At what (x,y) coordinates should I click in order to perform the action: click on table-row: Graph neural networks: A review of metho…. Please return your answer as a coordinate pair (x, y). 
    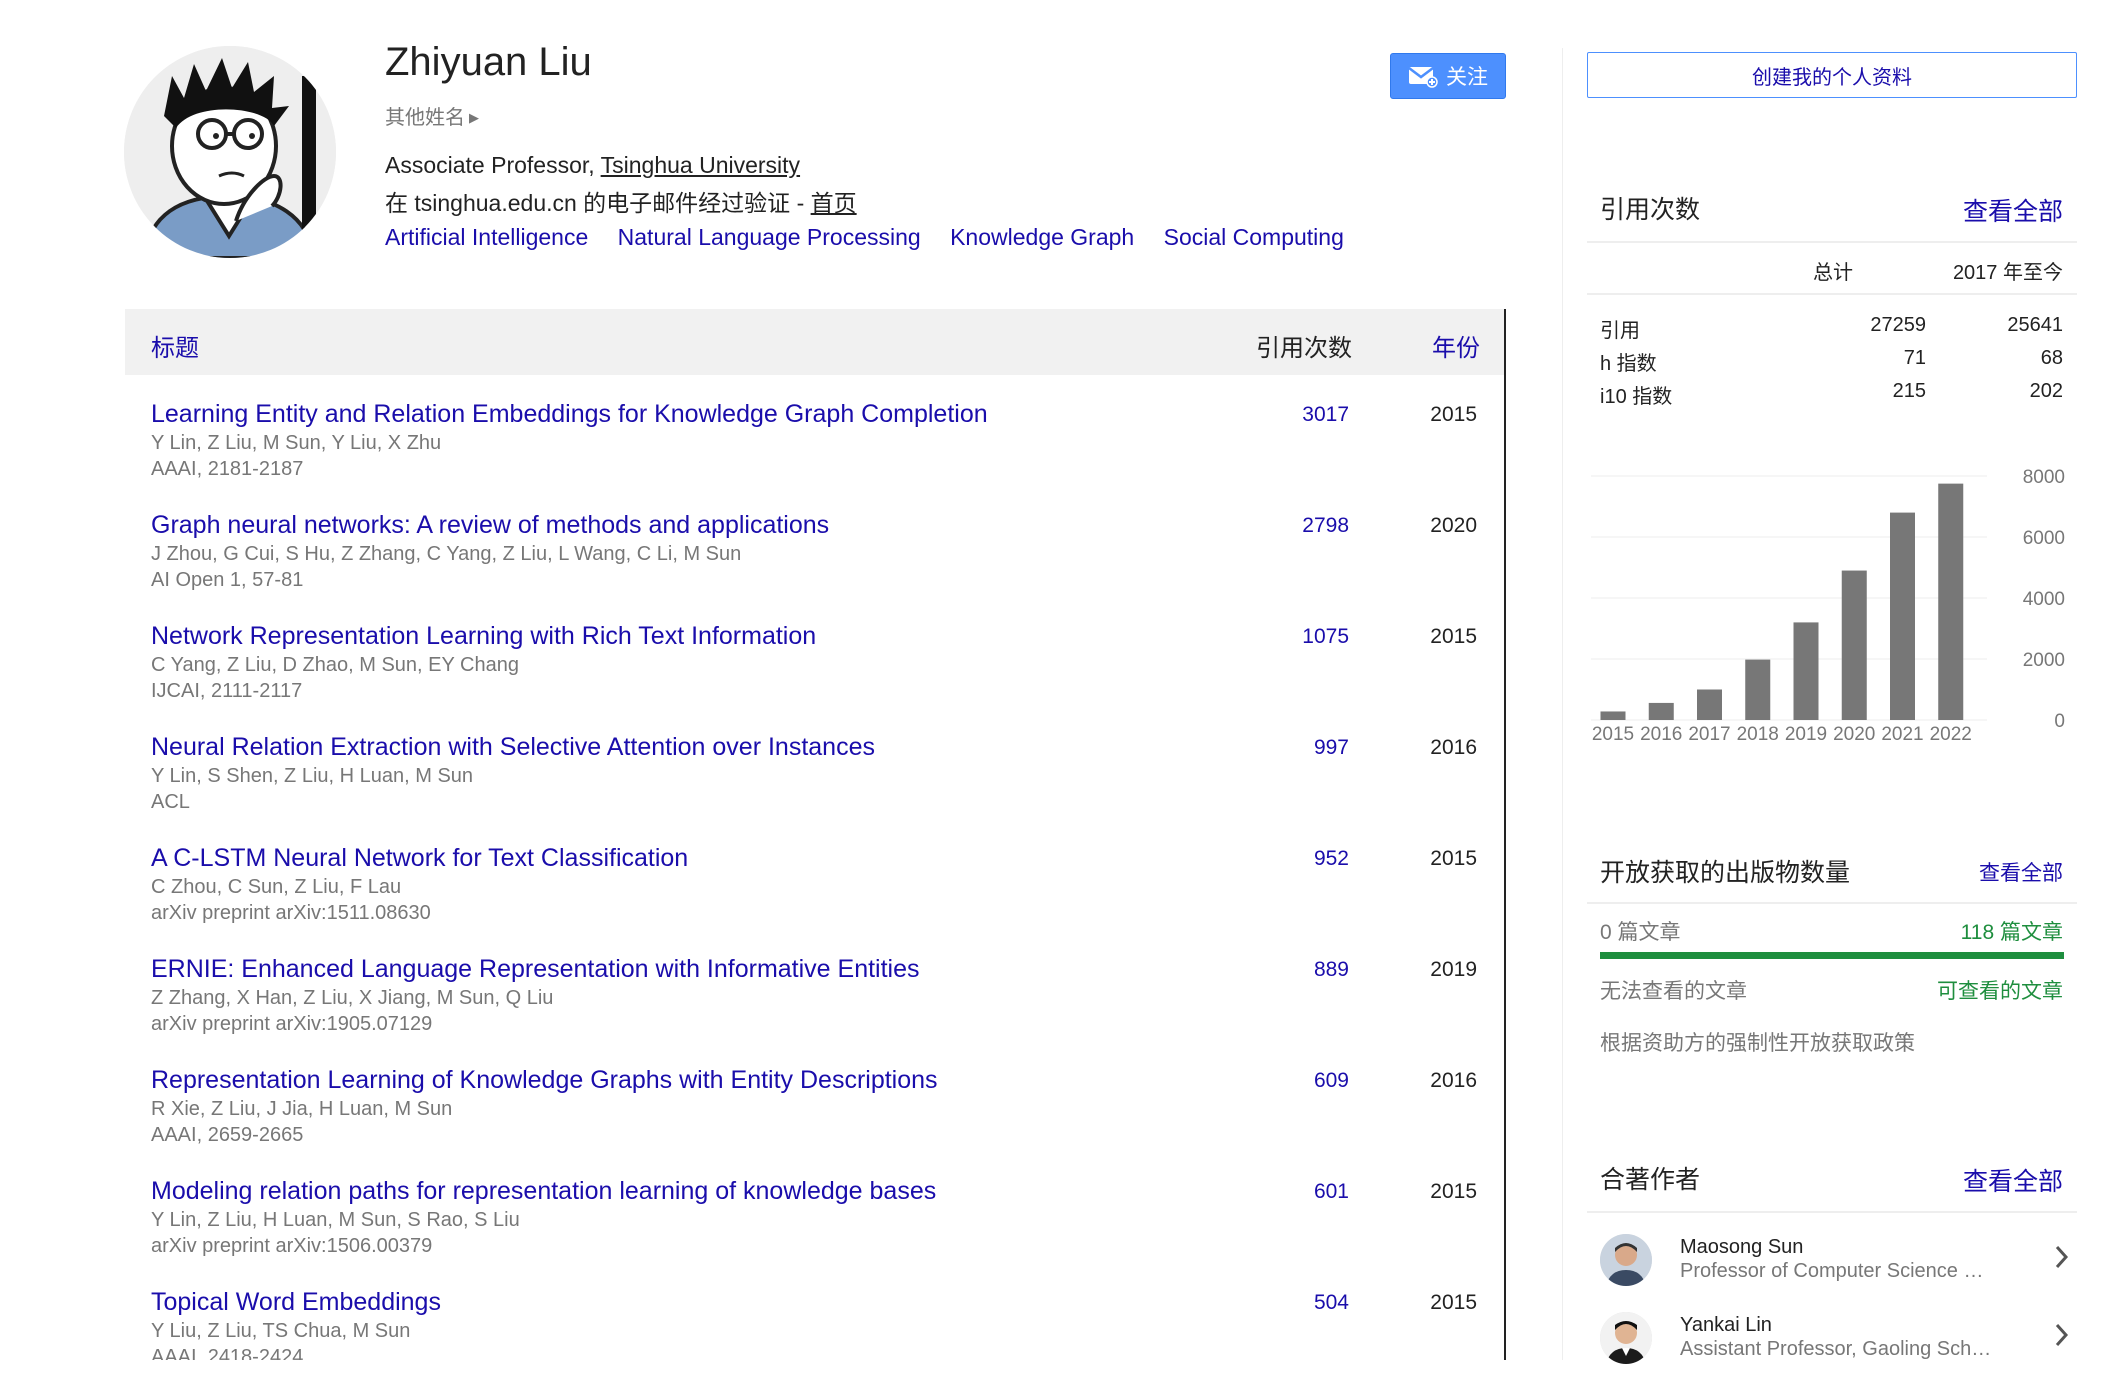
    Looking at the image, I should click on (814, 566).